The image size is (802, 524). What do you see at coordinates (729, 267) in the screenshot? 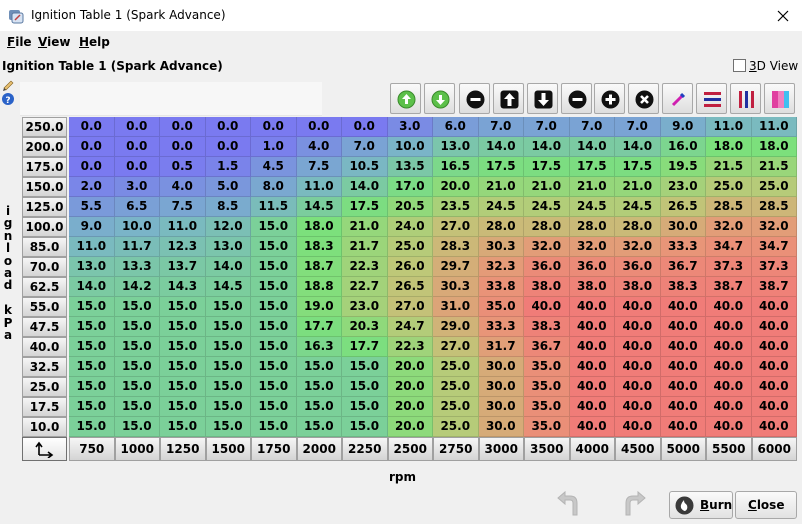
I see `table-cell: 37.3` at bounding box center [729, 267].